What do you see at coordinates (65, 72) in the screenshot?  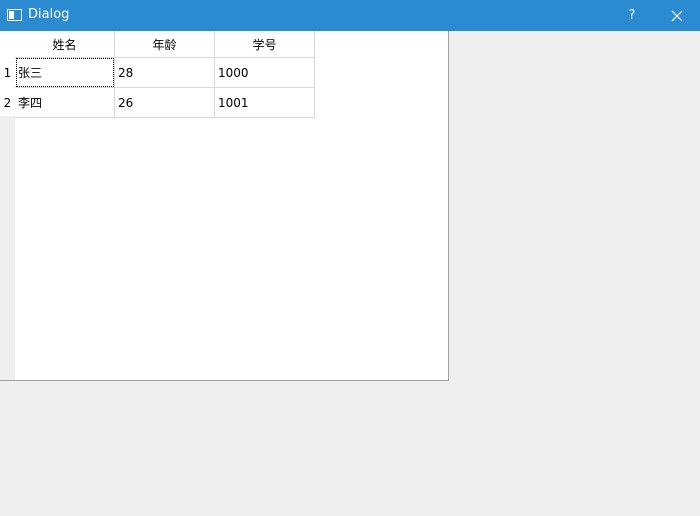 I see `table-cell: 张三` at bounding box center [65, 72].